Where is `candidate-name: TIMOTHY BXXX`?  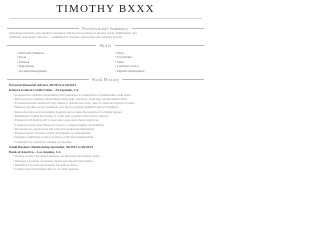
candidate-name: TIMOTHY BXXX is located at coordinates (105, 9).